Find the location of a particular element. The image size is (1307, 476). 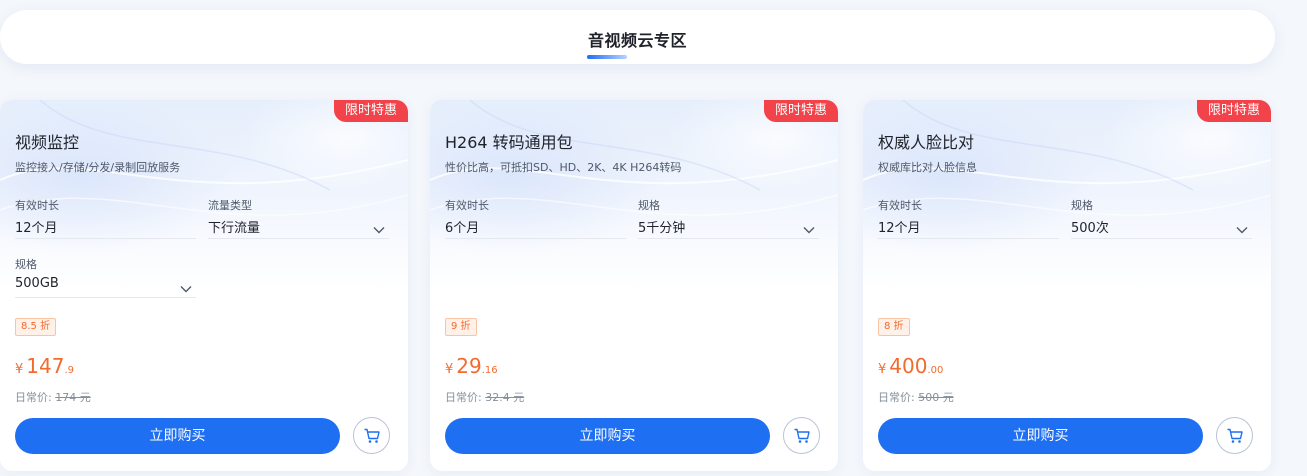

price: ¥147.9 is located at coordinates (44, 366).